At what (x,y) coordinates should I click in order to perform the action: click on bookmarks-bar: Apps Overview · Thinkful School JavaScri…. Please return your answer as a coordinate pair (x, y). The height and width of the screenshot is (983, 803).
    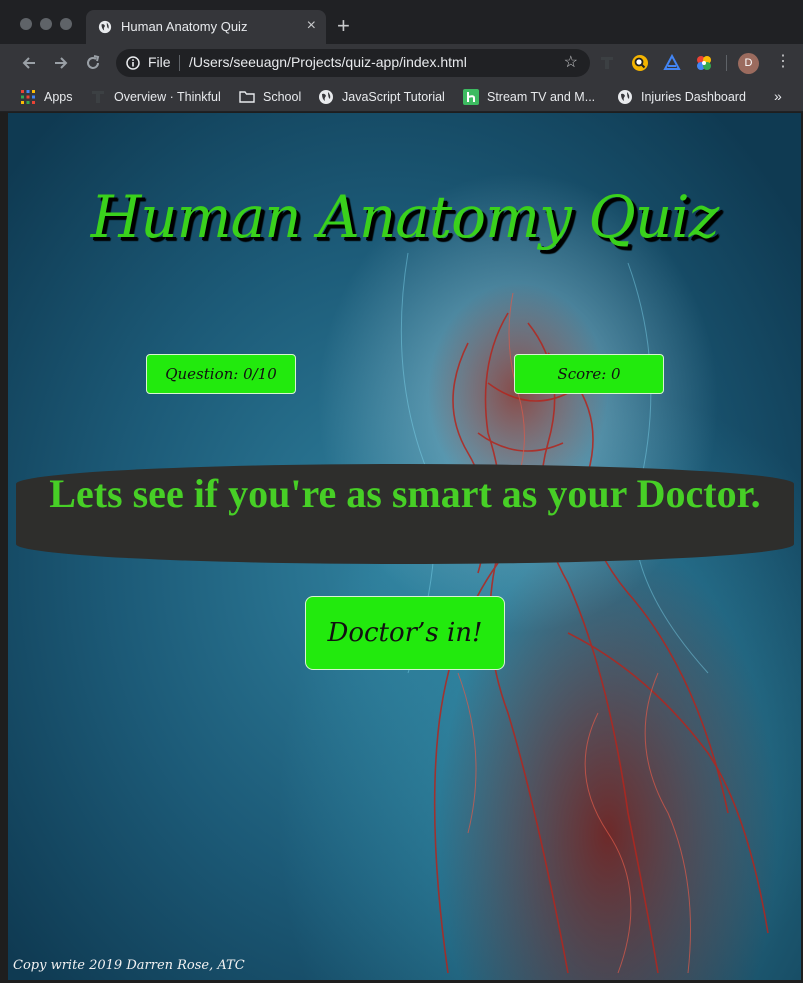
    Looking at the image, I should click on (401, 97).